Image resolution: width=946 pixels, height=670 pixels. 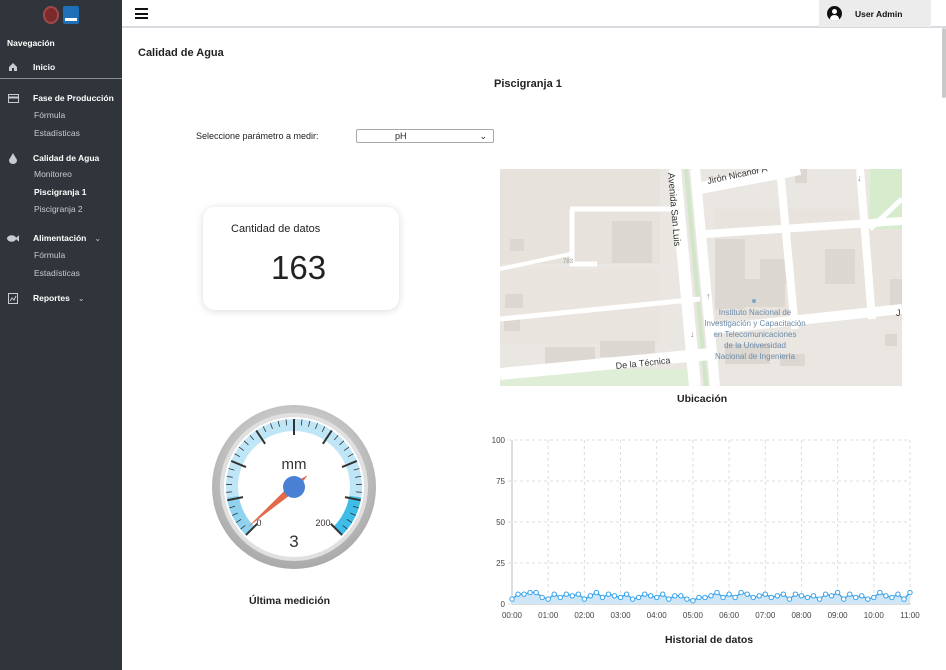 What do you see at coordinates (141, 13) in the screenshot?
I see `menu-toggle-icon` at bounding box center [141, 13].